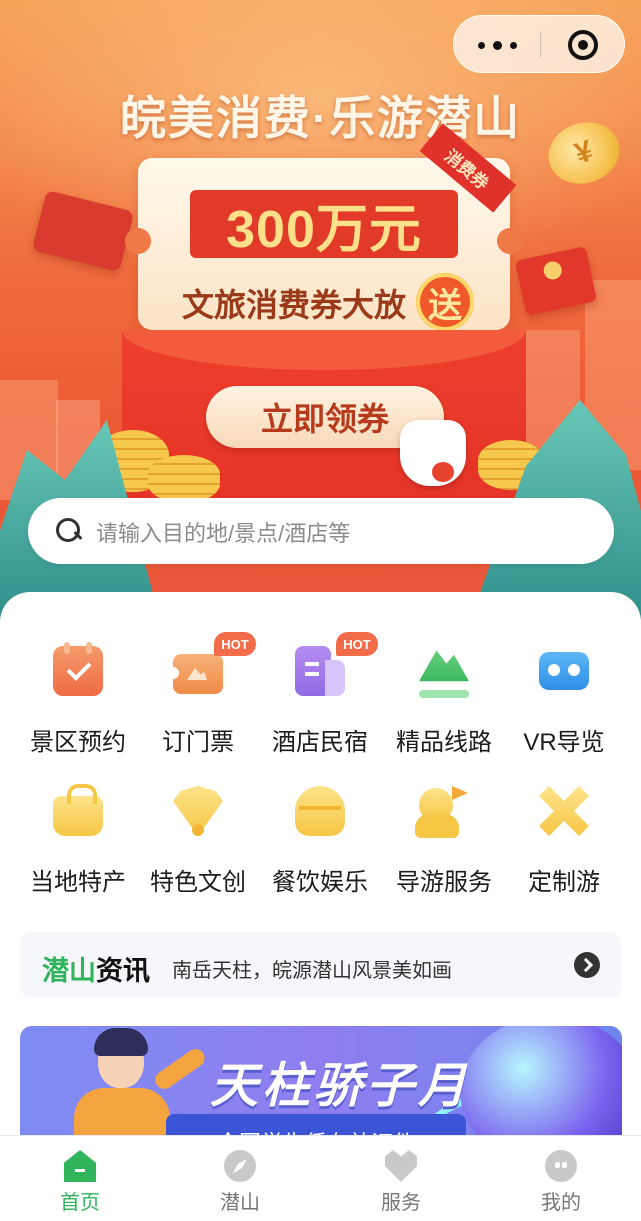  What do you see at coordinates (180, 1069) in the screenshot?
I see `person-arm` at bounding box center [180, 1069].